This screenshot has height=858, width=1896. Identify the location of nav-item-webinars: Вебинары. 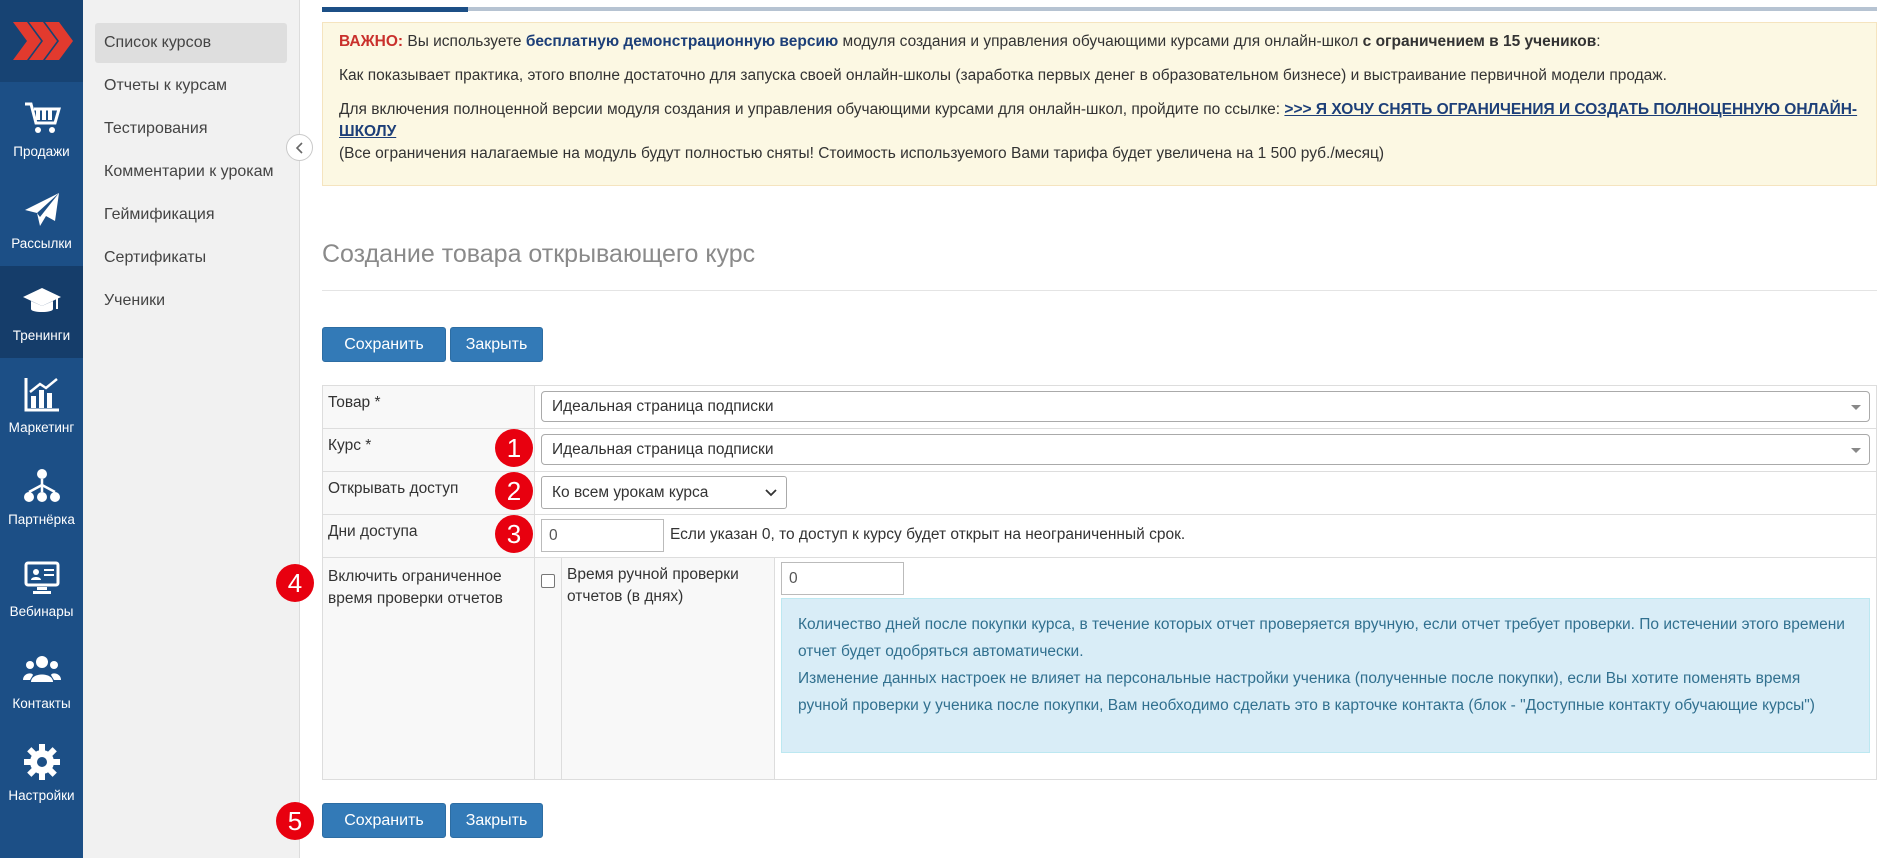
(41, 588).